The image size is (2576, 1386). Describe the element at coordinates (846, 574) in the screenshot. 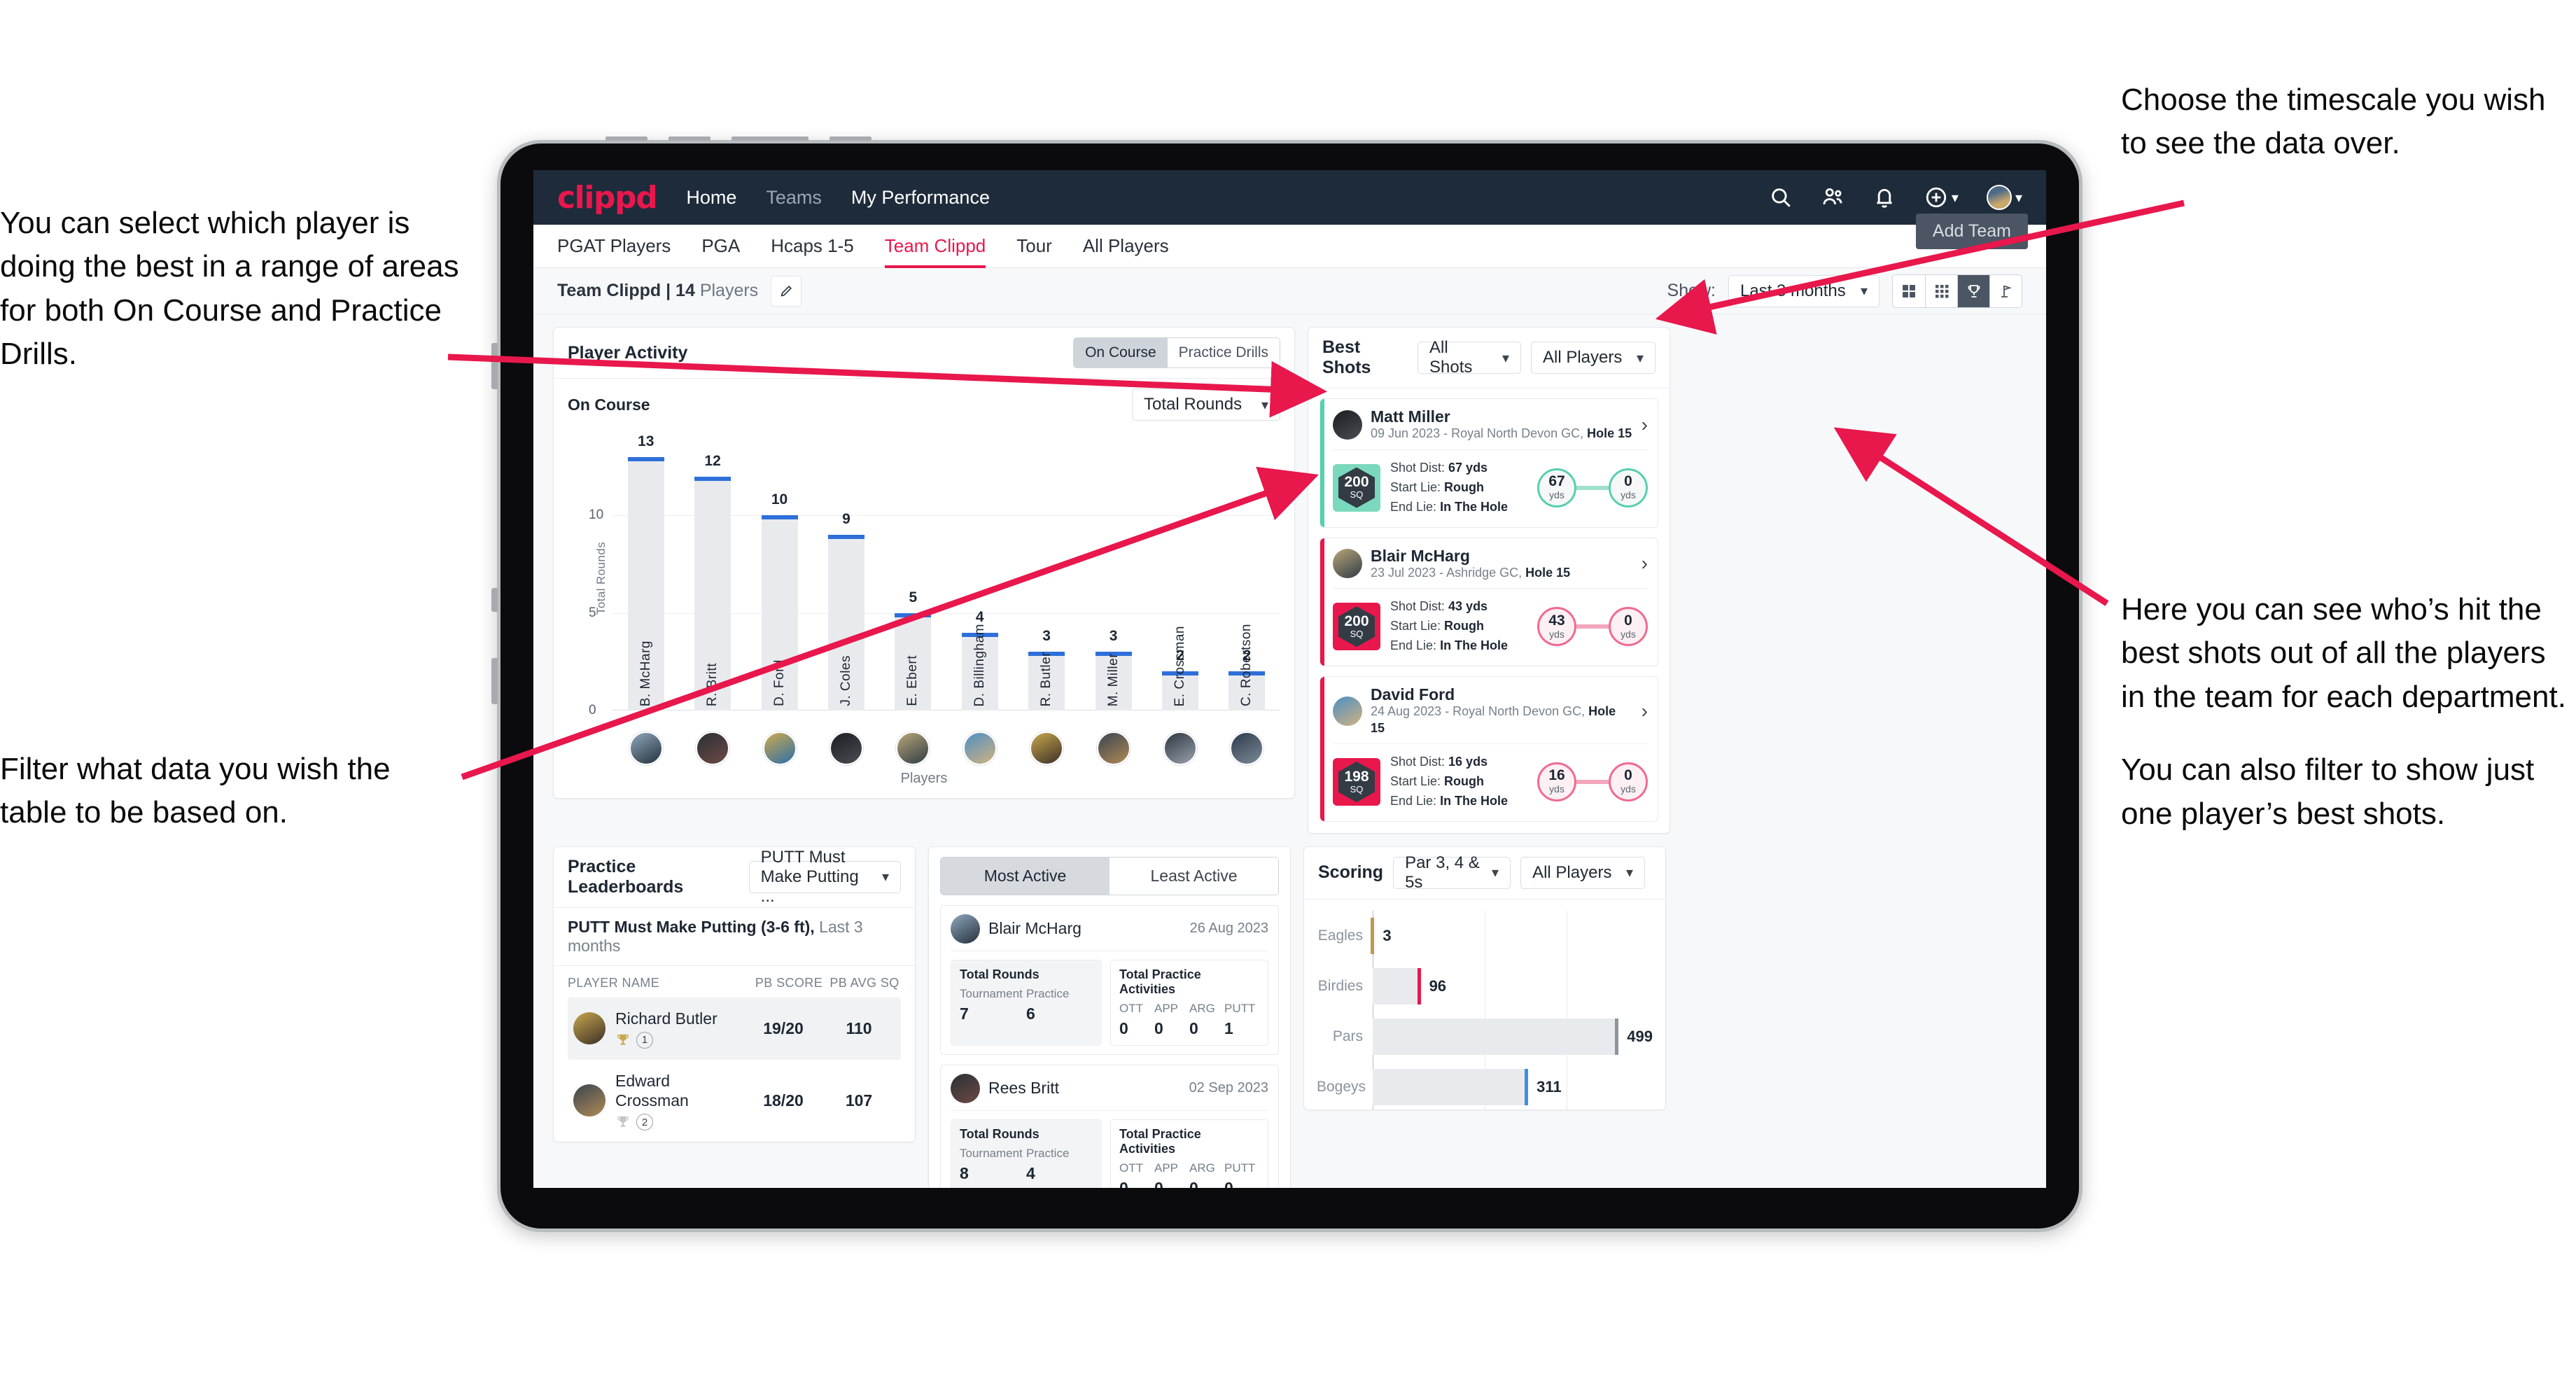

I see `chart-bar-slot: 9 J. Coles` at that location.